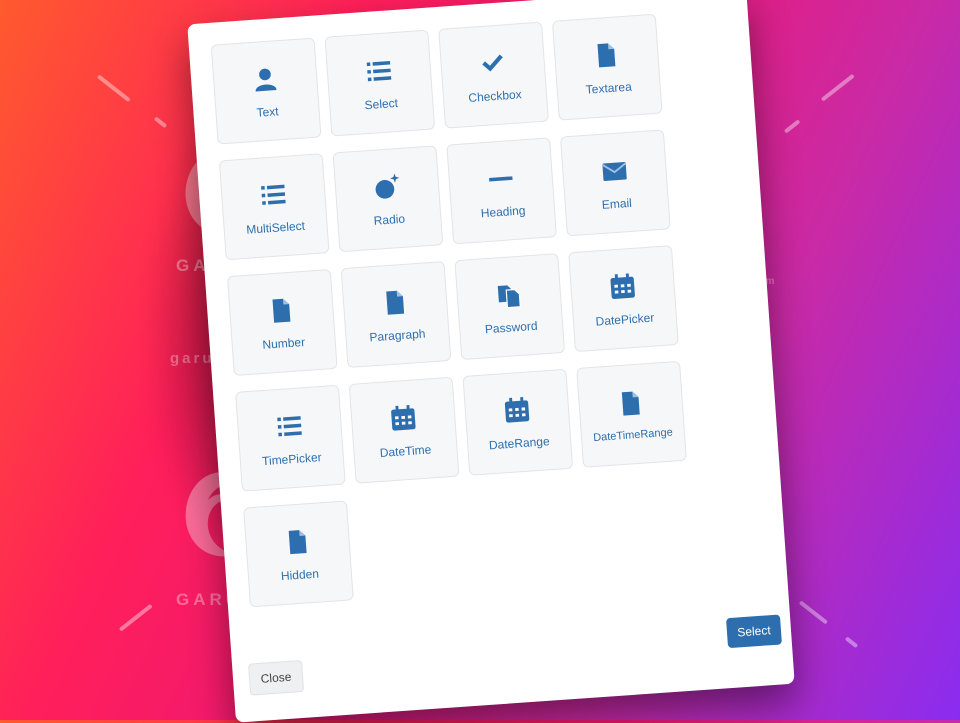 Image resolution: width=960 pixels, height=723 pixels. I want to click on tile-heading: Heading, so click(502, 191).